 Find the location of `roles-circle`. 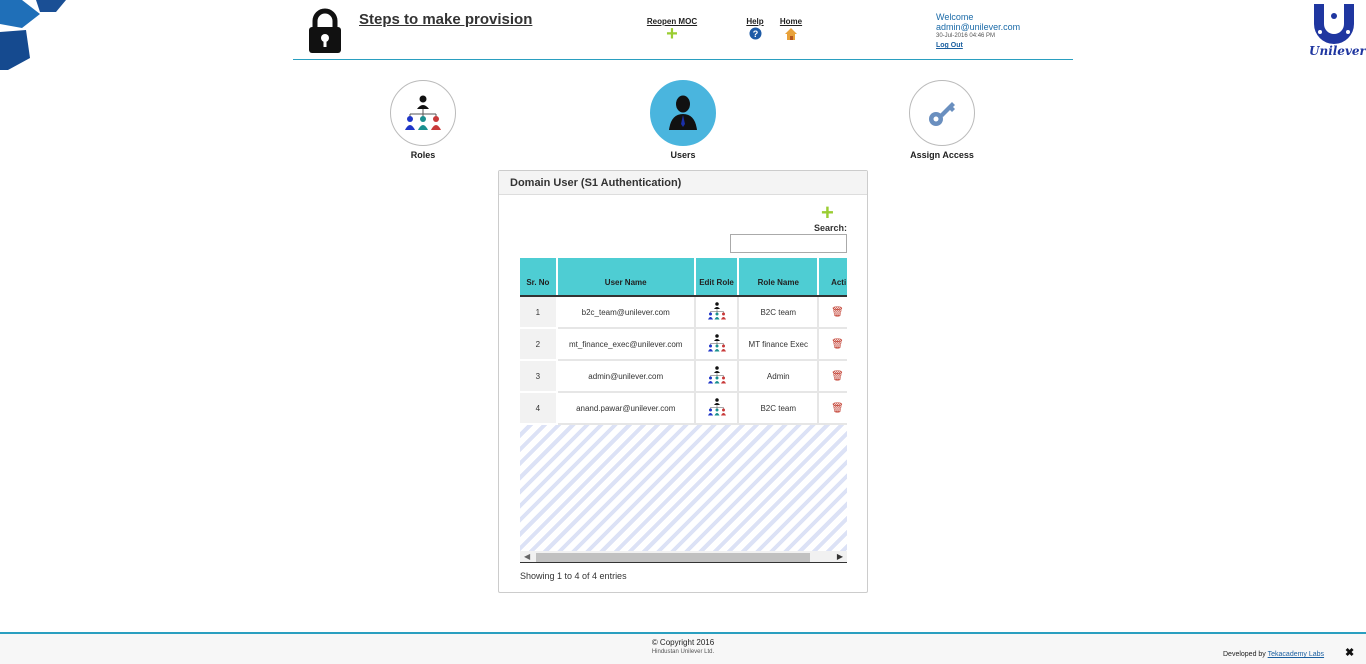

roles-circle is located at coordinates (423, 113).